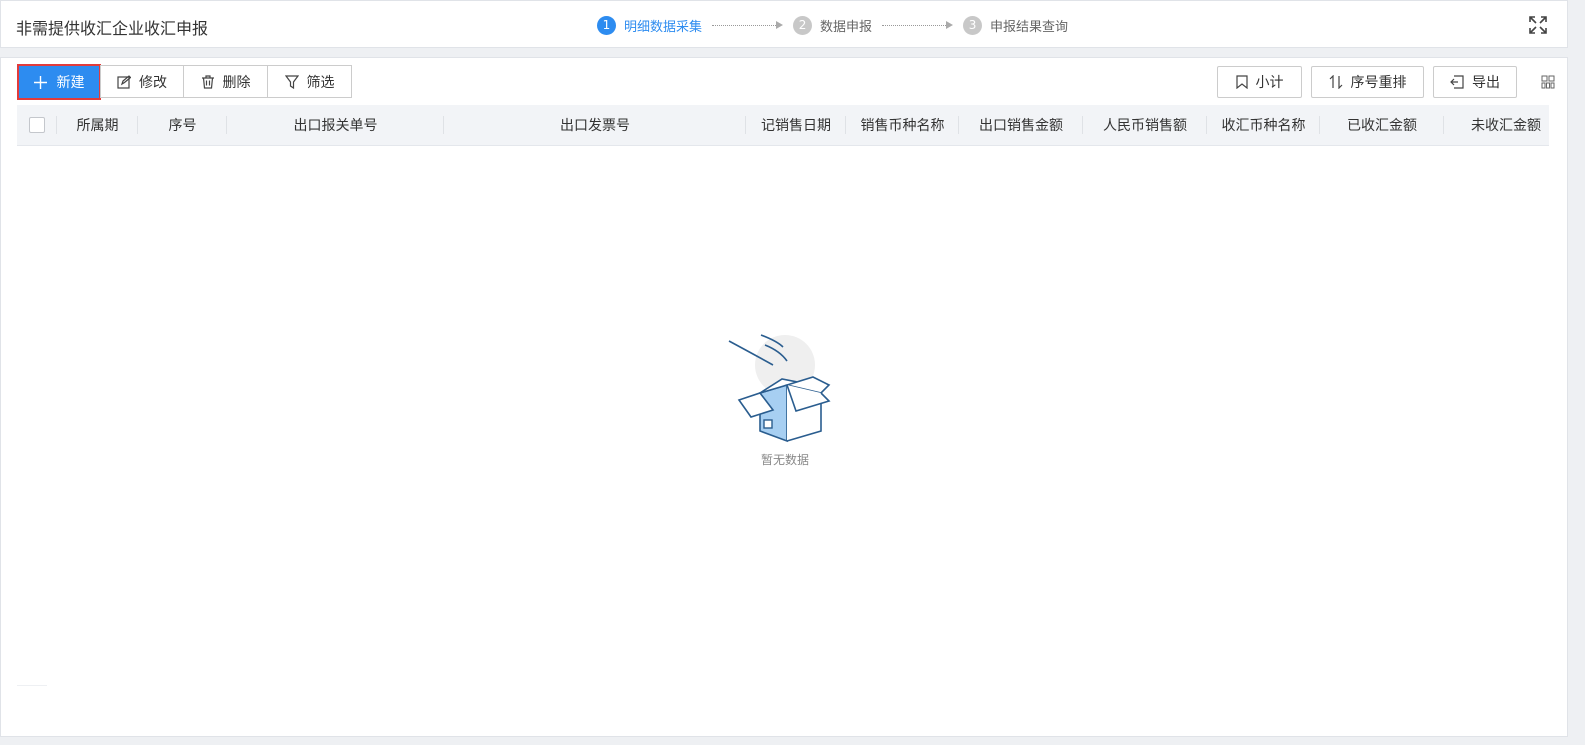 The width and height of the screenshot is (1585, 745). I want to click on filter-button: 筛选, so click(309, 81).